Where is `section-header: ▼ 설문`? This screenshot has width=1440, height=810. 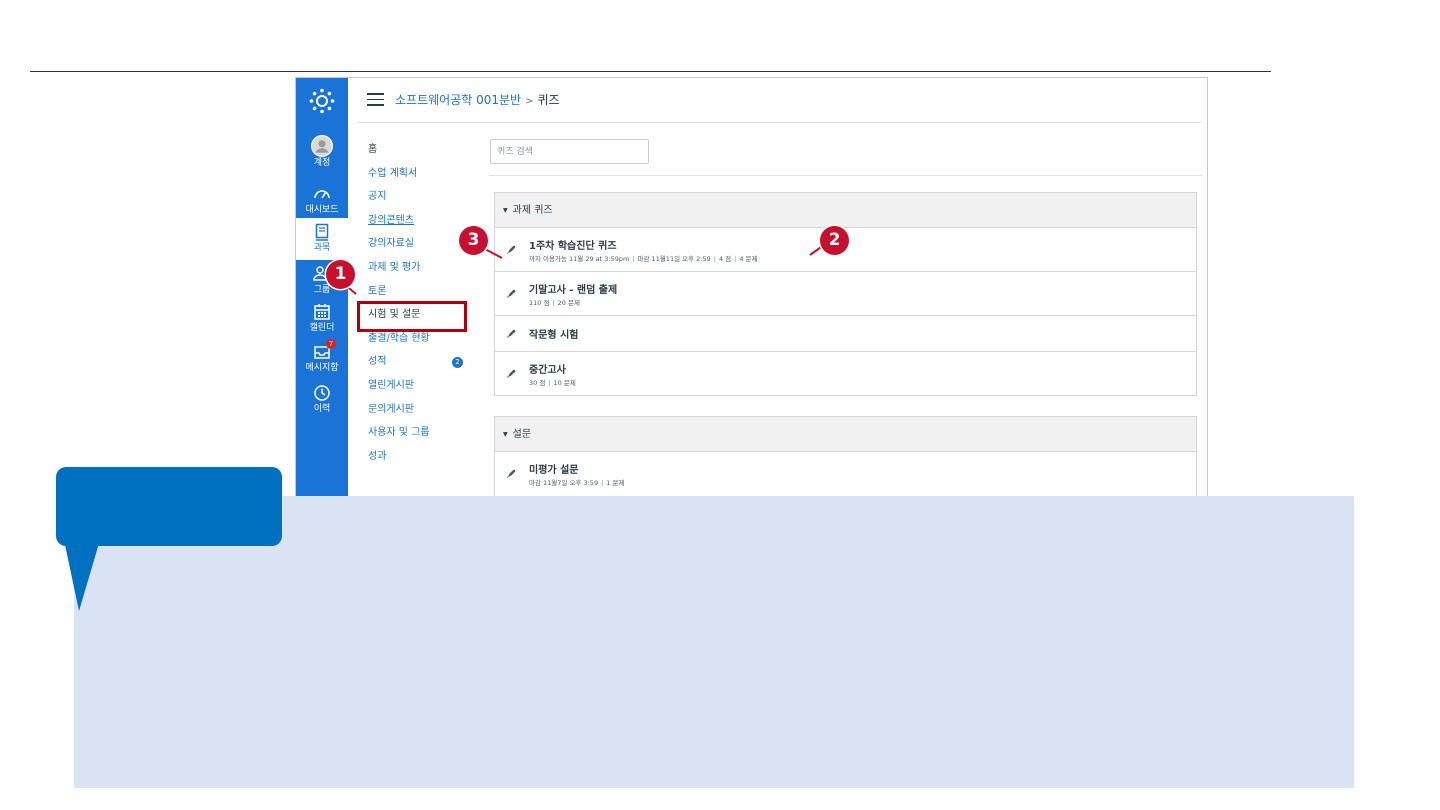
section-header: ▼ 설문 is located at coordinates (845, 434).